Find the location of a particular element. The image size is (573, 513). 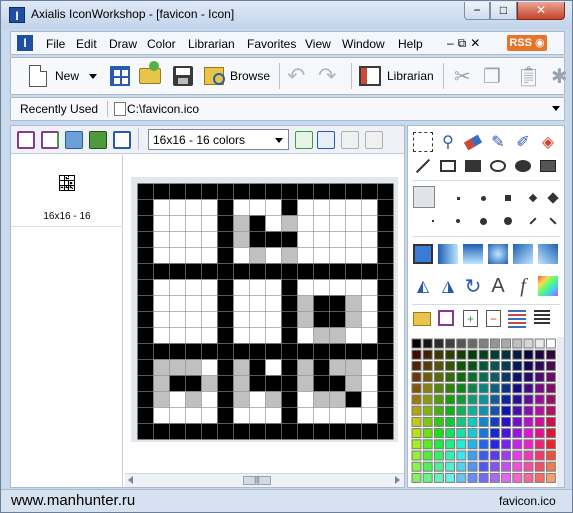

path-dropdown-icon is located at coordinates (556, 108).